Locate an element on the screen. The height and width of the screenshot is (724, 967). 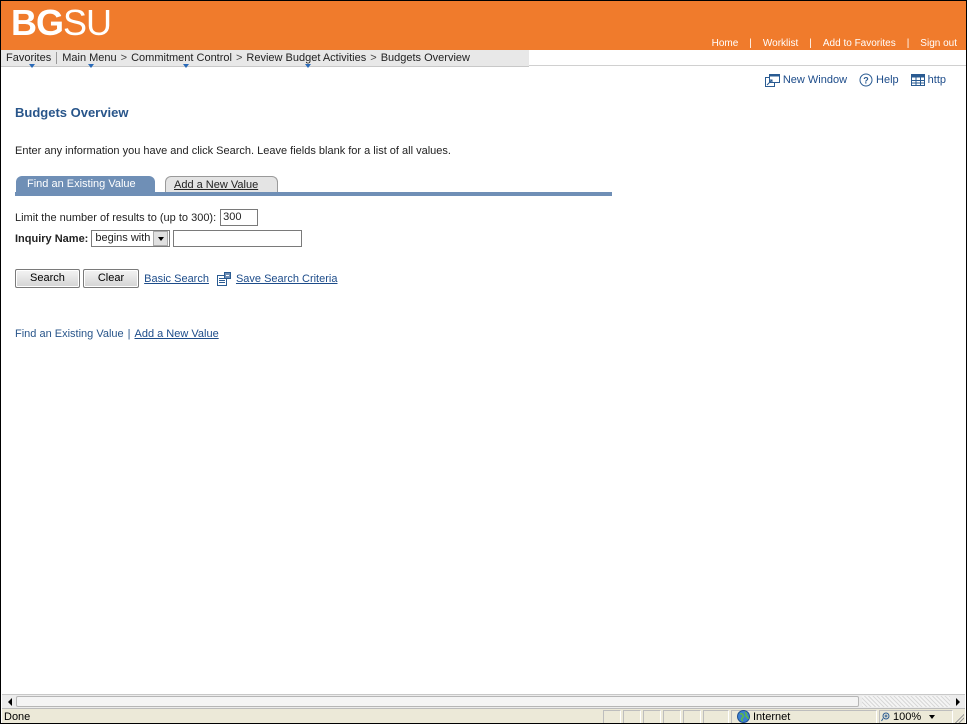
grid-icon is located at coordinates (917, 80).